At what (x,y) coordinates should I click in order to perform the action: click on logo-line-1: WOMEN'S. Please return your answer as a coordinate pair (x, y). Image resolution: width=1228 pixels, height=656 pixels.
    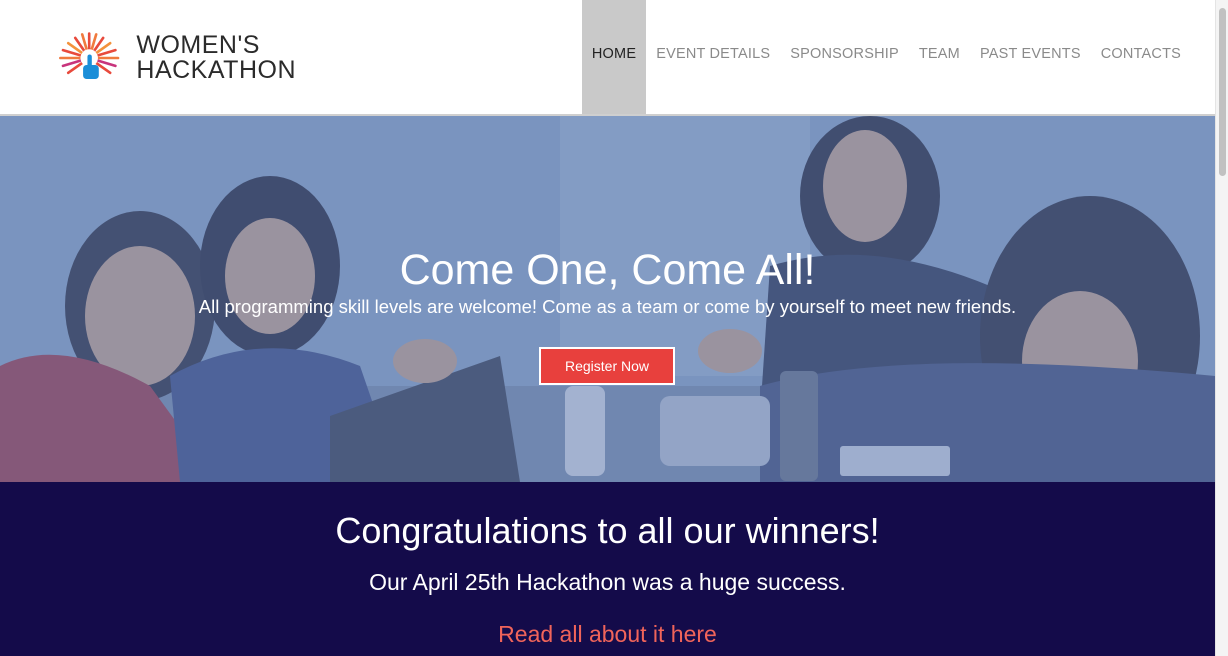
    Looking at the image, I should click on (198, 45).